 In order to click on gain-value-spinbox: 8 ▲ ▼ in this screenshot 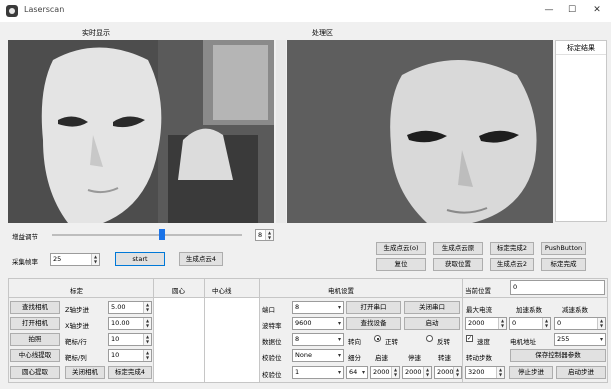, I will do `click(264, 235)`.